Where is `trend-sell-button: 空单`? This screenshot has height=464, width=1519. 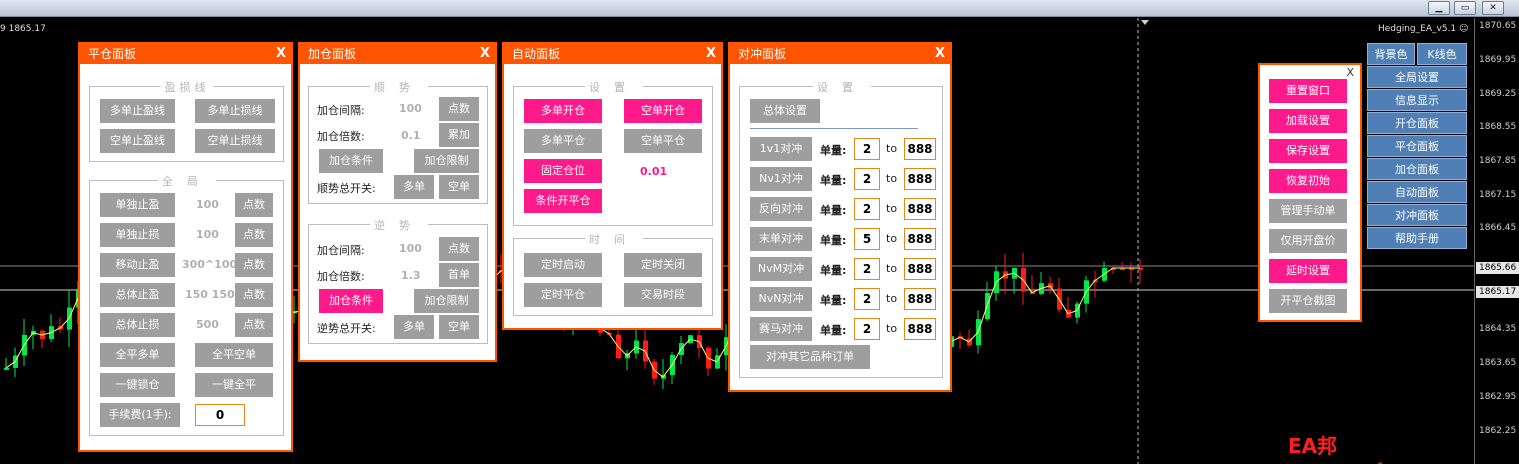 trend-sell-button: 空单 is located at coordinates (459, 187).